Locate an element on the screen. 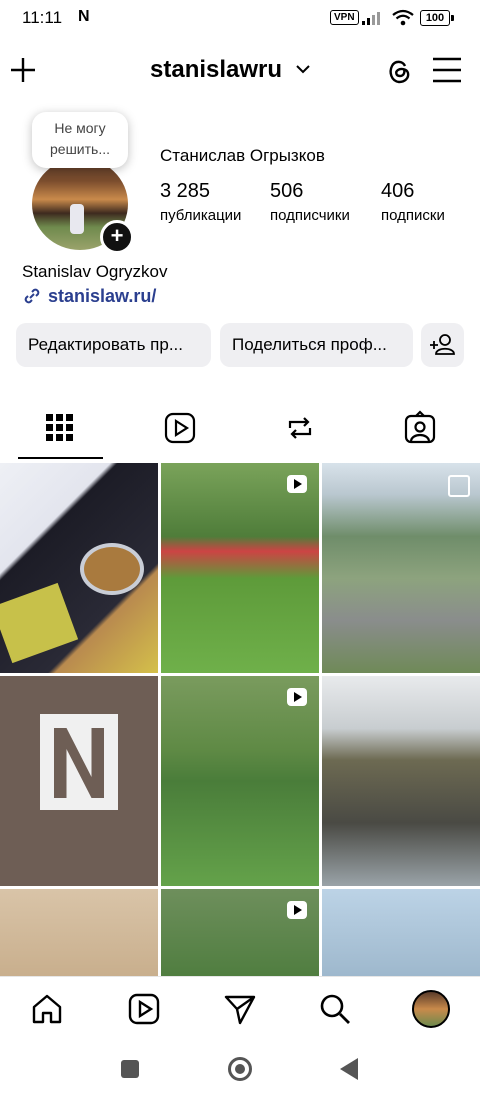 The width and height of the screenshot is (480, 1100). recents-icon is located at coordinates (130, 1069).